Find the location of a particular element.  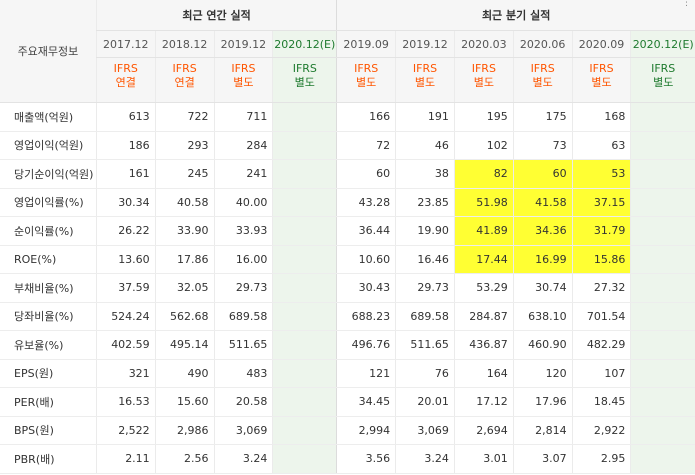

cell-value: 460.90 is located at coordinates (547, 345).